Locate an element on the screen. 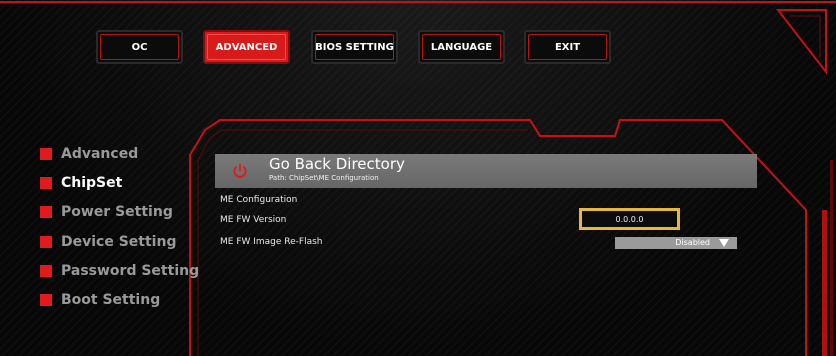  tab-language: LANGUAGE is located at coordinates (461, 47).